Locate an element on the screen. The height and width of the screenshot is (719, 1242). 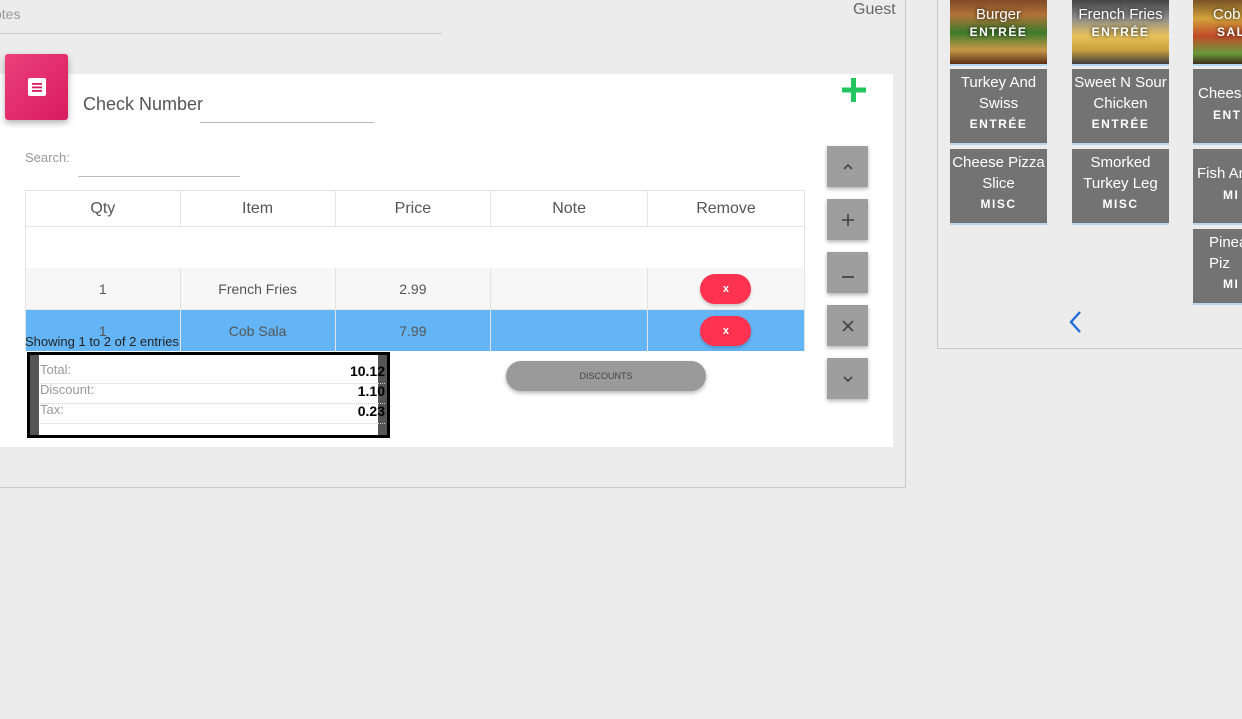
previous-page-button is located at coordinates (1076, 322).